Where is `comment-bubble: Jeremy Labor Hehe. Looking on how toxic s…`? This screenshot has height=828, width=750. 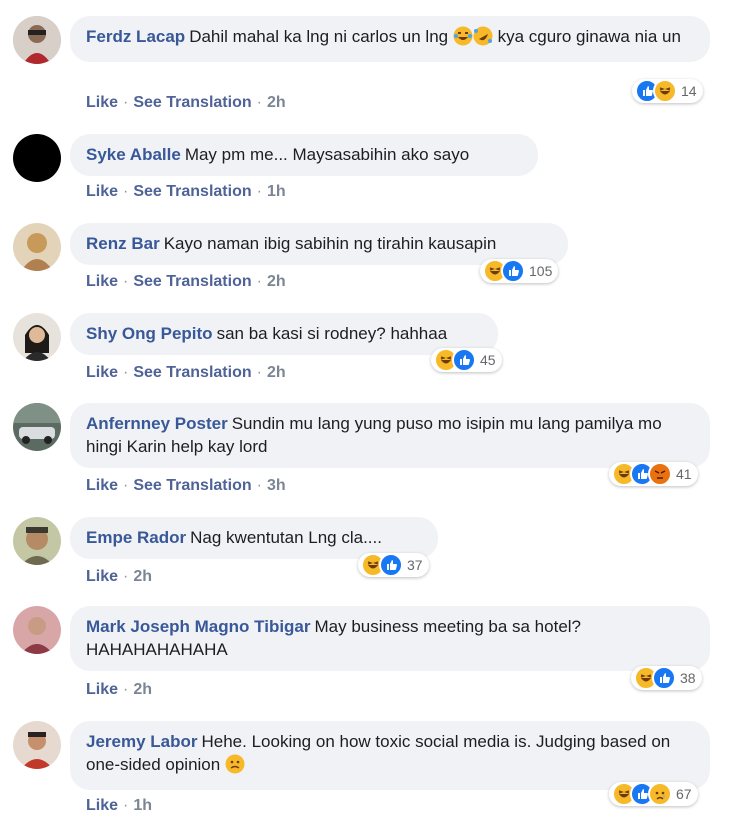
comment-bubble: Jeremy Labor Hehe. Looking on how toxic s… is located at coordinates (390, 755).